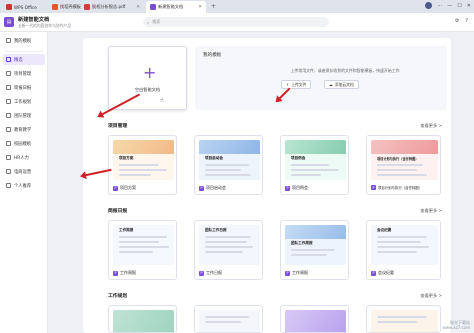 The width and height of the screenshot is (474, 333). I want to click on sidebar-item-campus: 校园模板, so click(24, 143).